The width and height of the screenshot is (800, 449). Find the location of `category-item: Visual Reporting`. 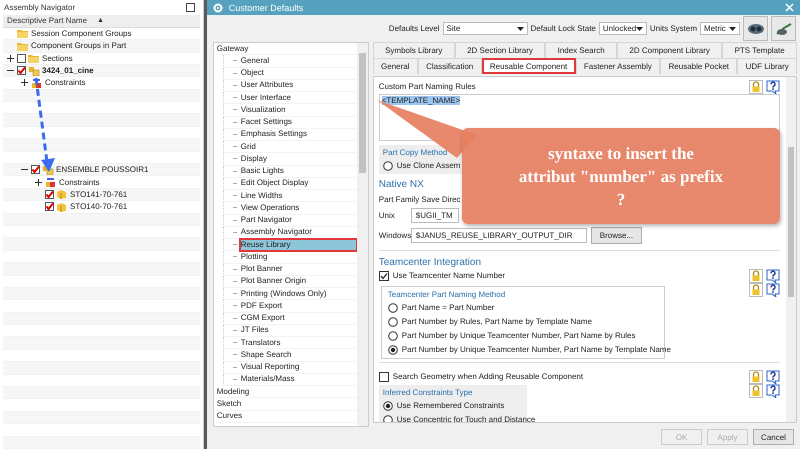

category-item: Visual Reporting is located at coordinates (298, 367).